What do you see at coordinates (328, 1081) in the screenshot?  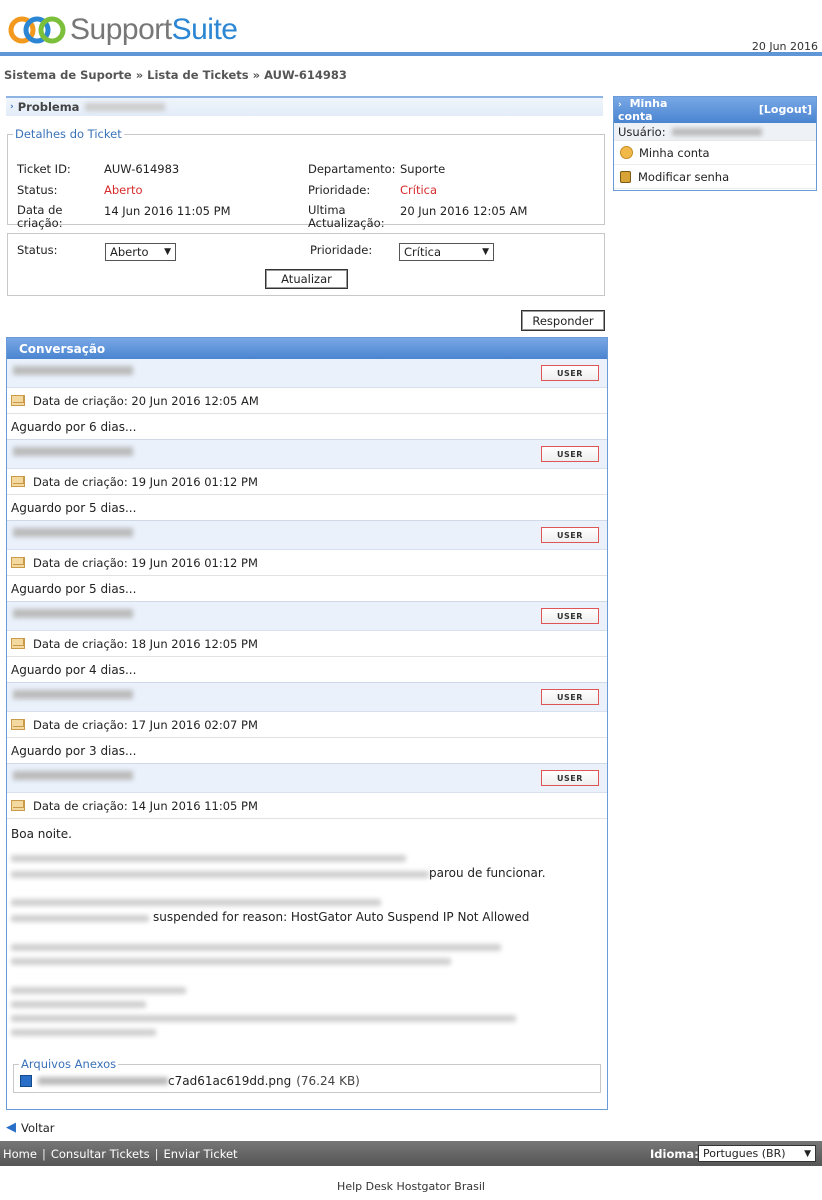 I see `attachment-size: (76.24 KB)` at bounding box center [328, 1081].